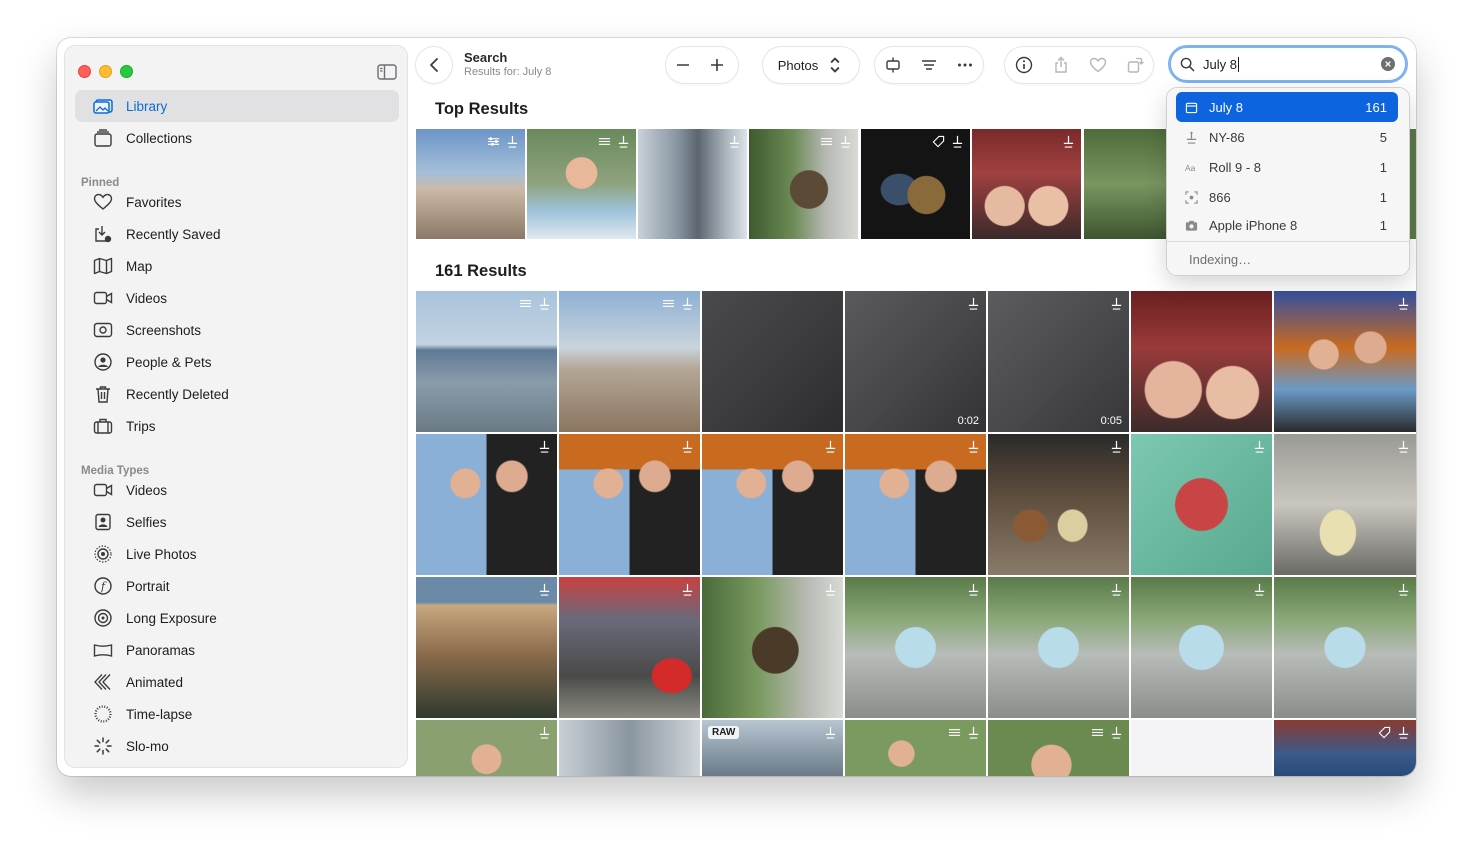 The image size is (1472, 850). I want to click on suggestion-label: 866, so click(1220, 197).